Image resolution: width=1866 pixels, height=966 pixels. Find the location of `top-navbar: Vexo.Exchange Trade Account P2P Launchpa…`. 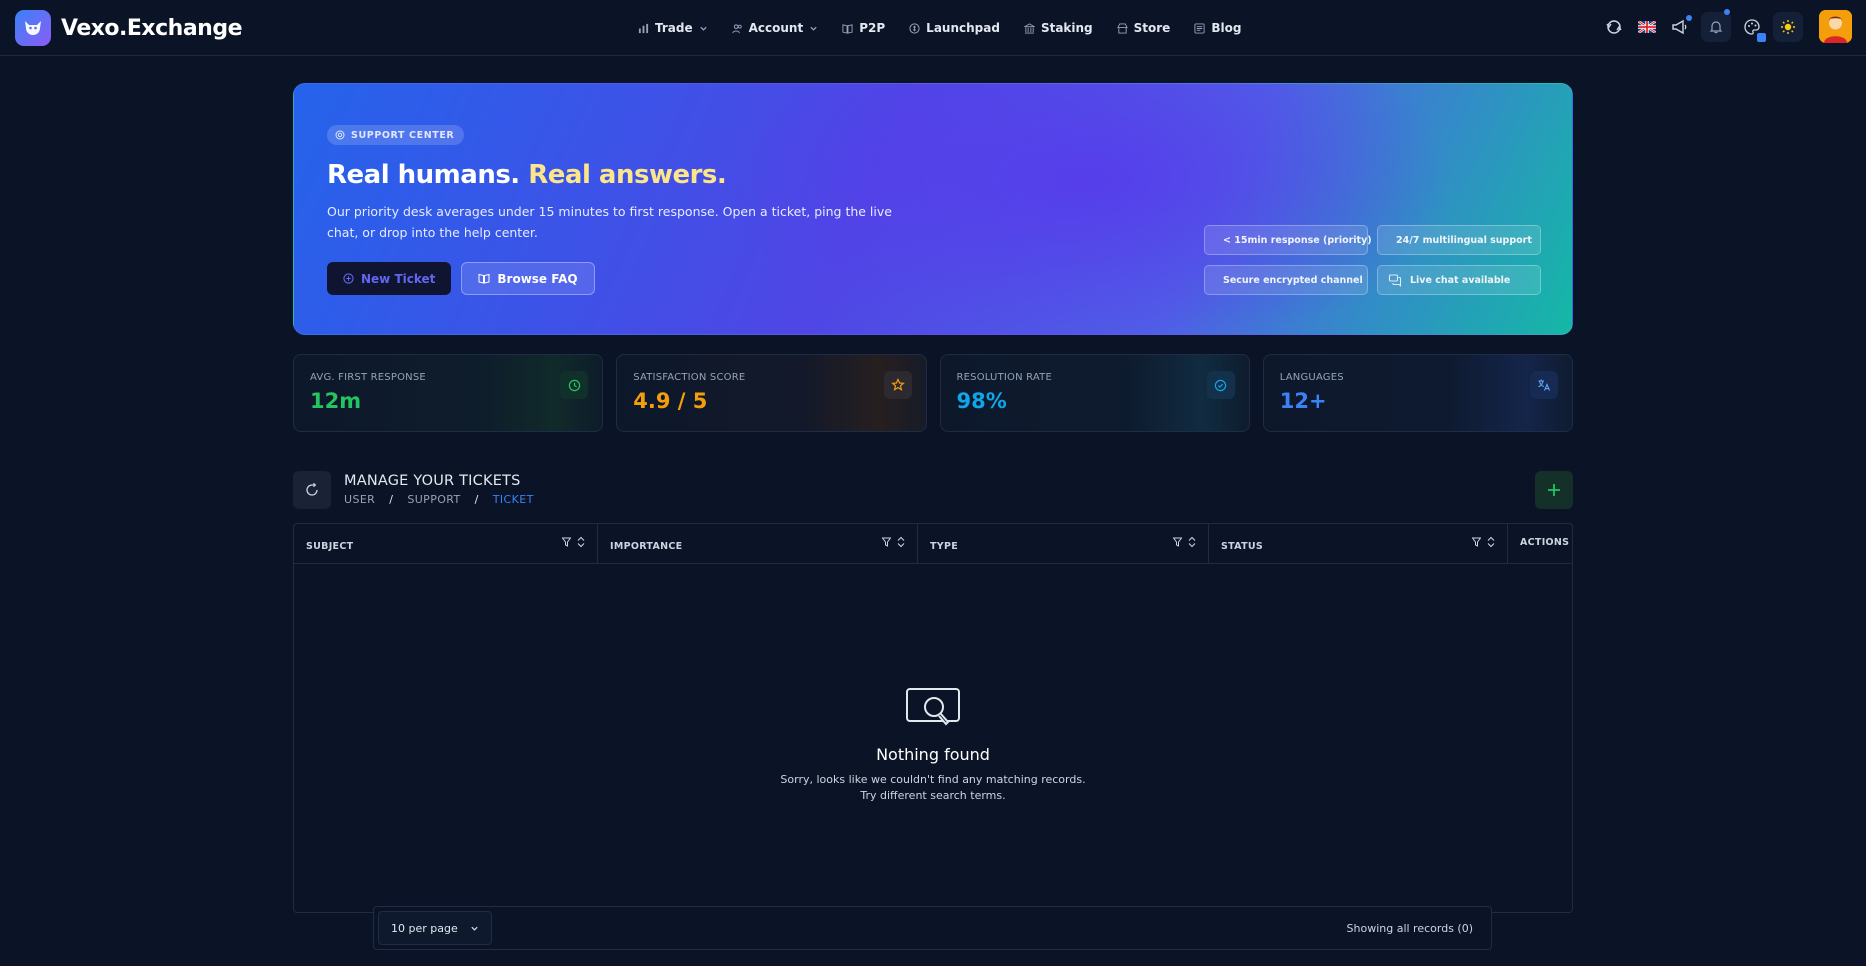

top-navbar: Vexo.Exchange Trade Account P2P Launchpa… is located at coordinates (933, 28).